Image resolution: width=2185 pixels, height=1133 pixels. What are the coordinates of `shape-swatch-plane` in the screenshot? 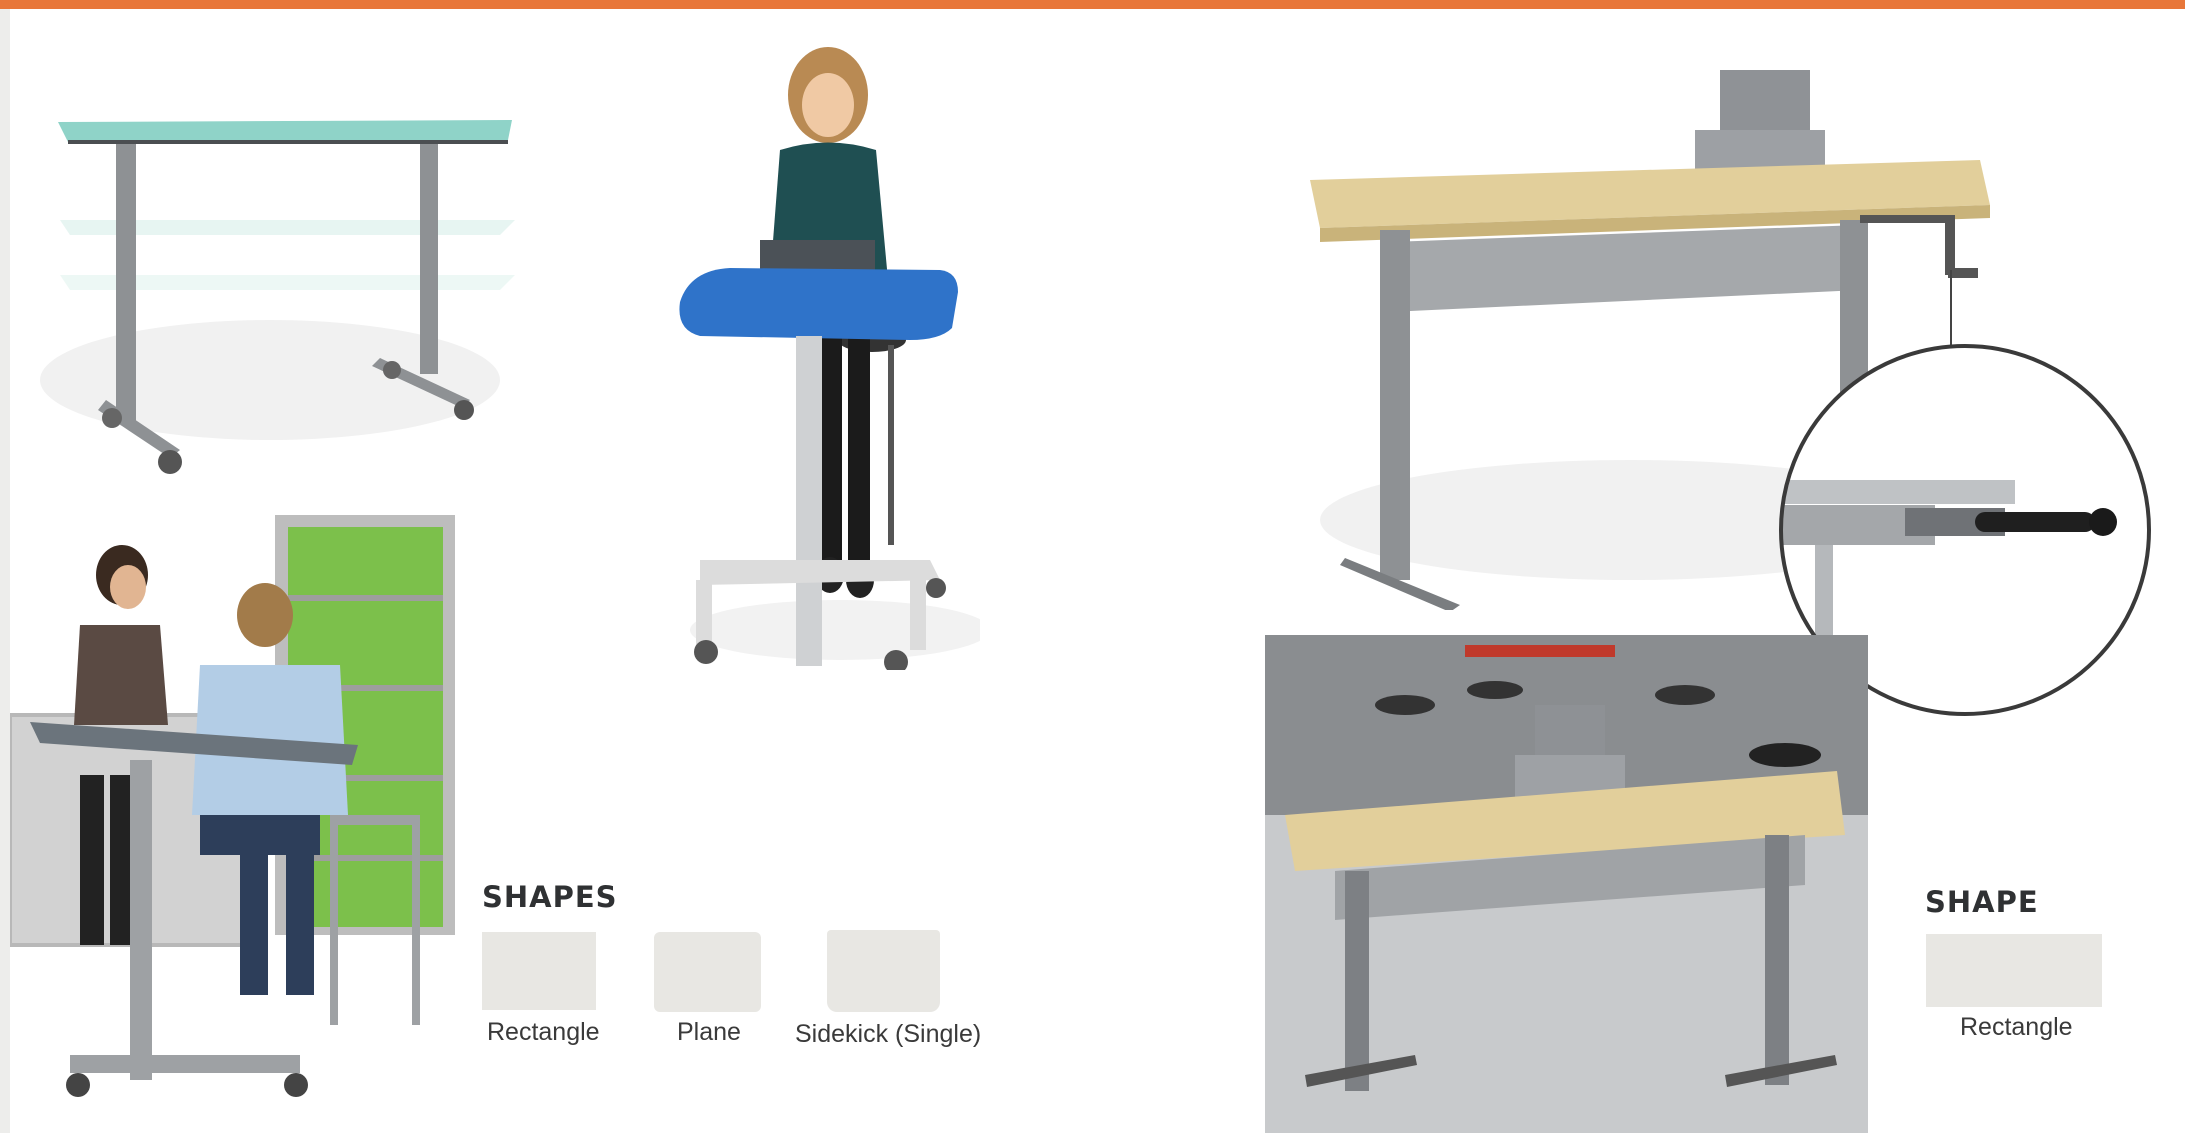 It's located at (707, 972).